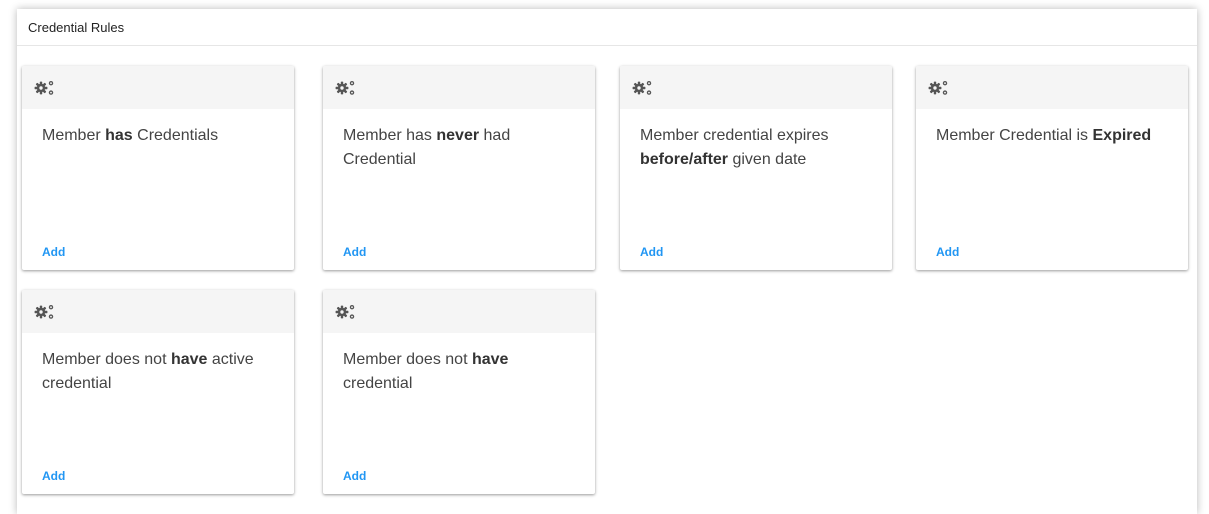  Describe the element at coordinates (607, 27) in the screenshot. I see `panel-header: Credential Rules` at that location.